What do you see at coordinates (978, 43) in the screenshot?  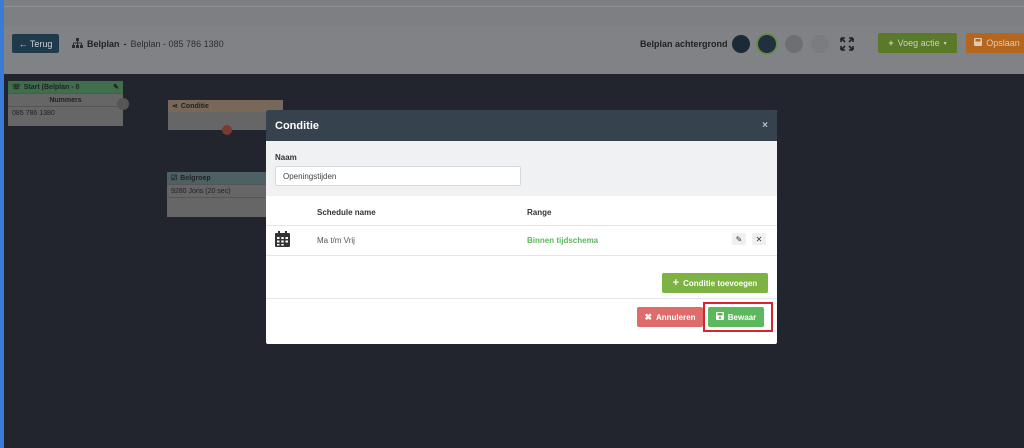 I see `floppy-icon` at bounding box center [978, 43].